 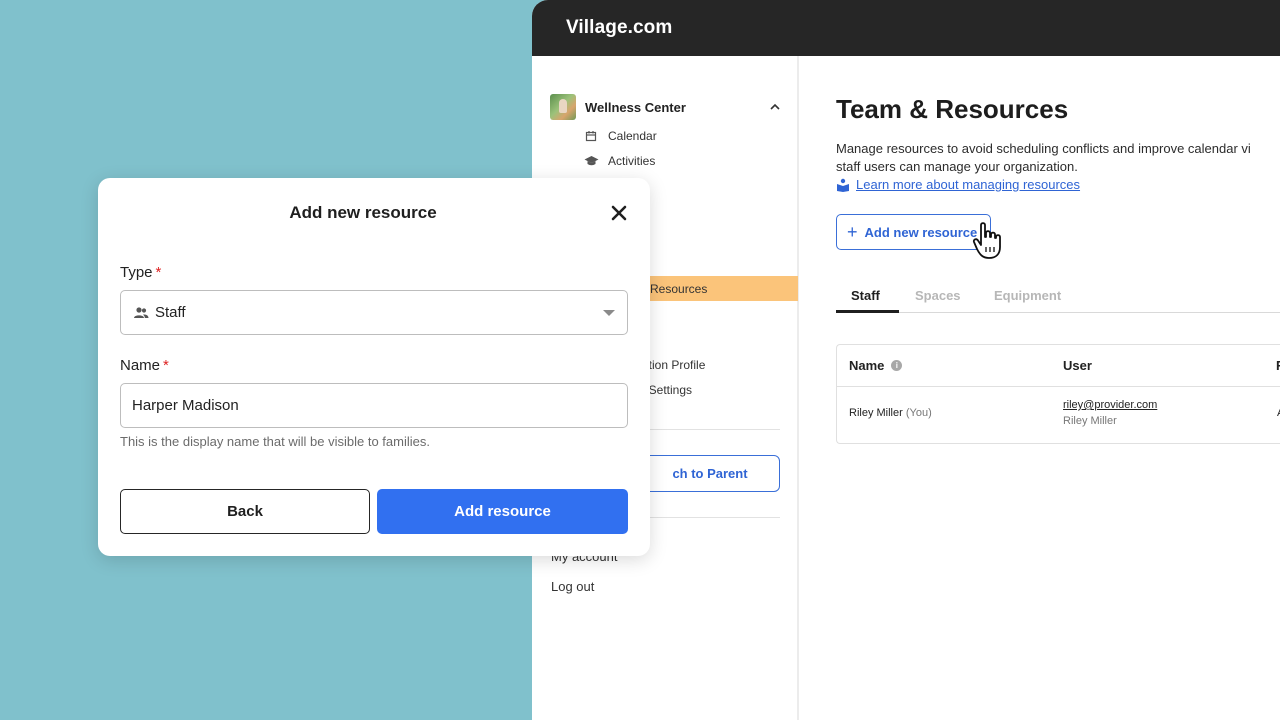 I want to click on type-label: Type *, so click(x=140, y=272).